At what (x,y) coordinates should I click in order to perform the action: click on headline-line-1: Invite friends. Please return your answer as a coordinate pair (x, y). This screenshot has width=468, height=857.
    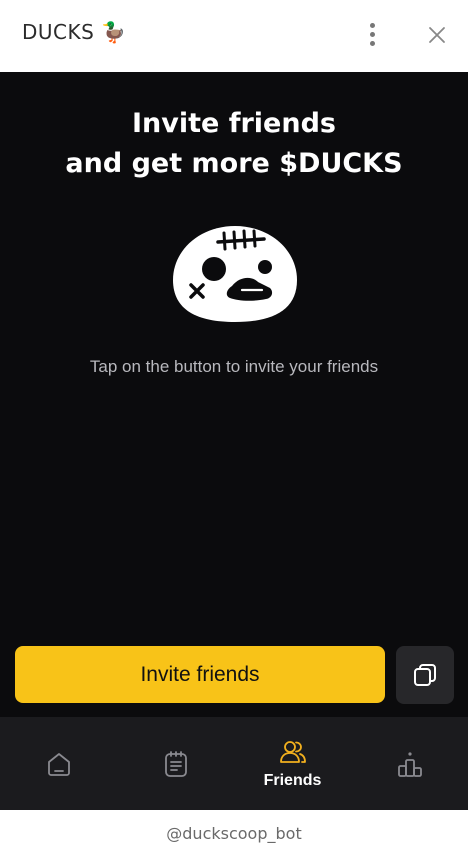
    Looking at the image, I should click on (234, 123).